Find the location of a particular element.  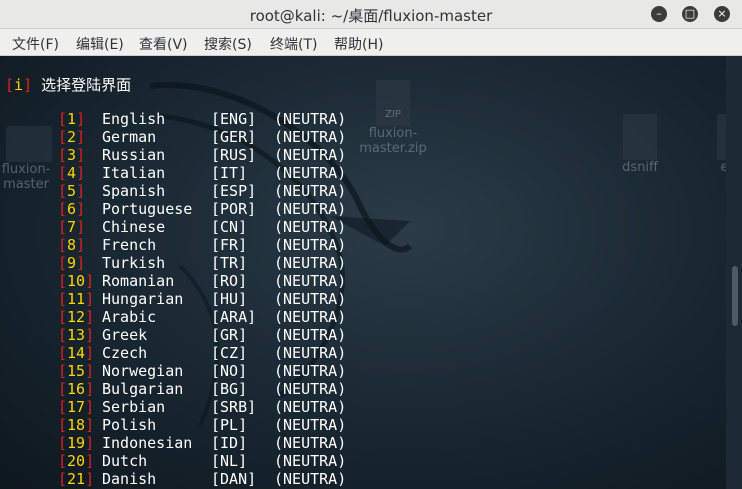

language-code: [ARA] is located at coordinates (234, 317).